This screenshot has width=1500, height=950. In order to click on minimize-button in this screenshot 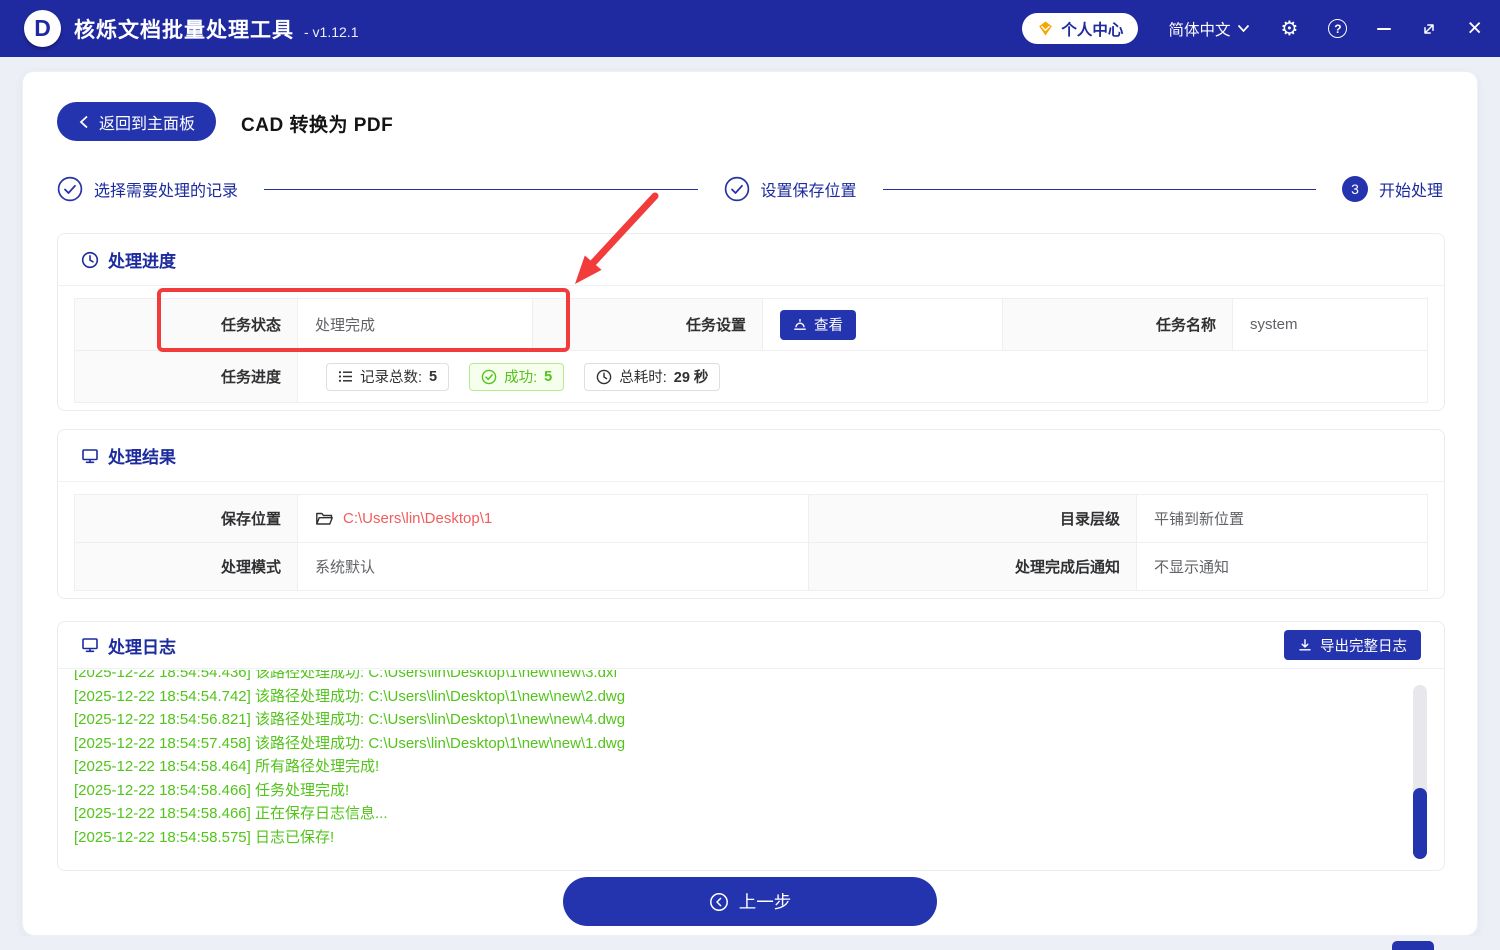, I will do `click(1384, 28)`.